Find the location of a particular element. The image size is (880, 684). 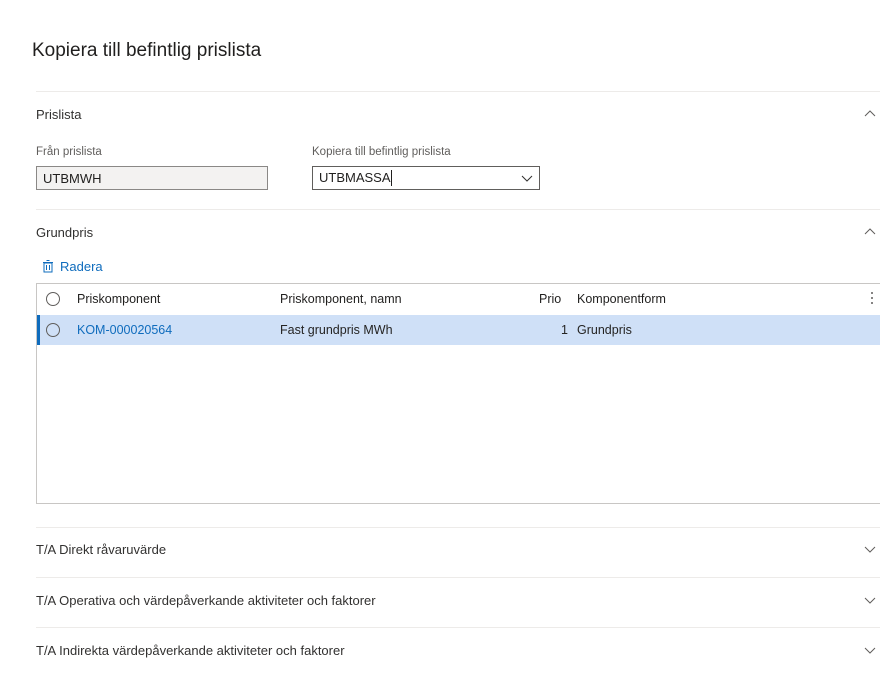

cell-namn: Fast grundpris MWh is located at coordinates (336, 330).